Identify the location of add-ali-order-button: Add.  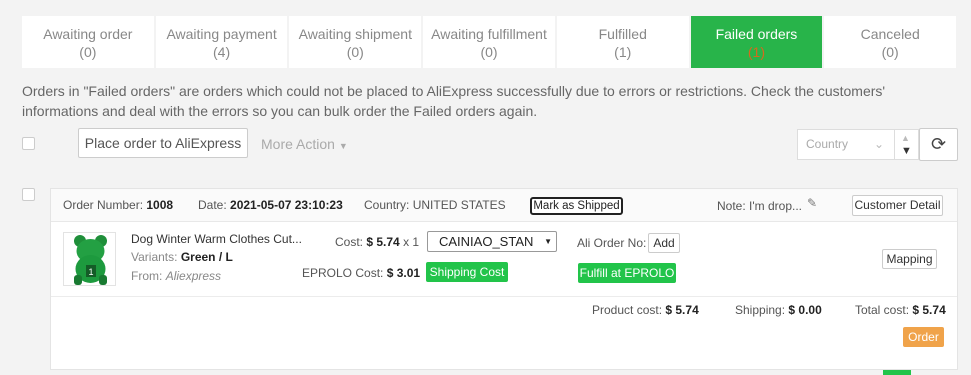
(664, 243).